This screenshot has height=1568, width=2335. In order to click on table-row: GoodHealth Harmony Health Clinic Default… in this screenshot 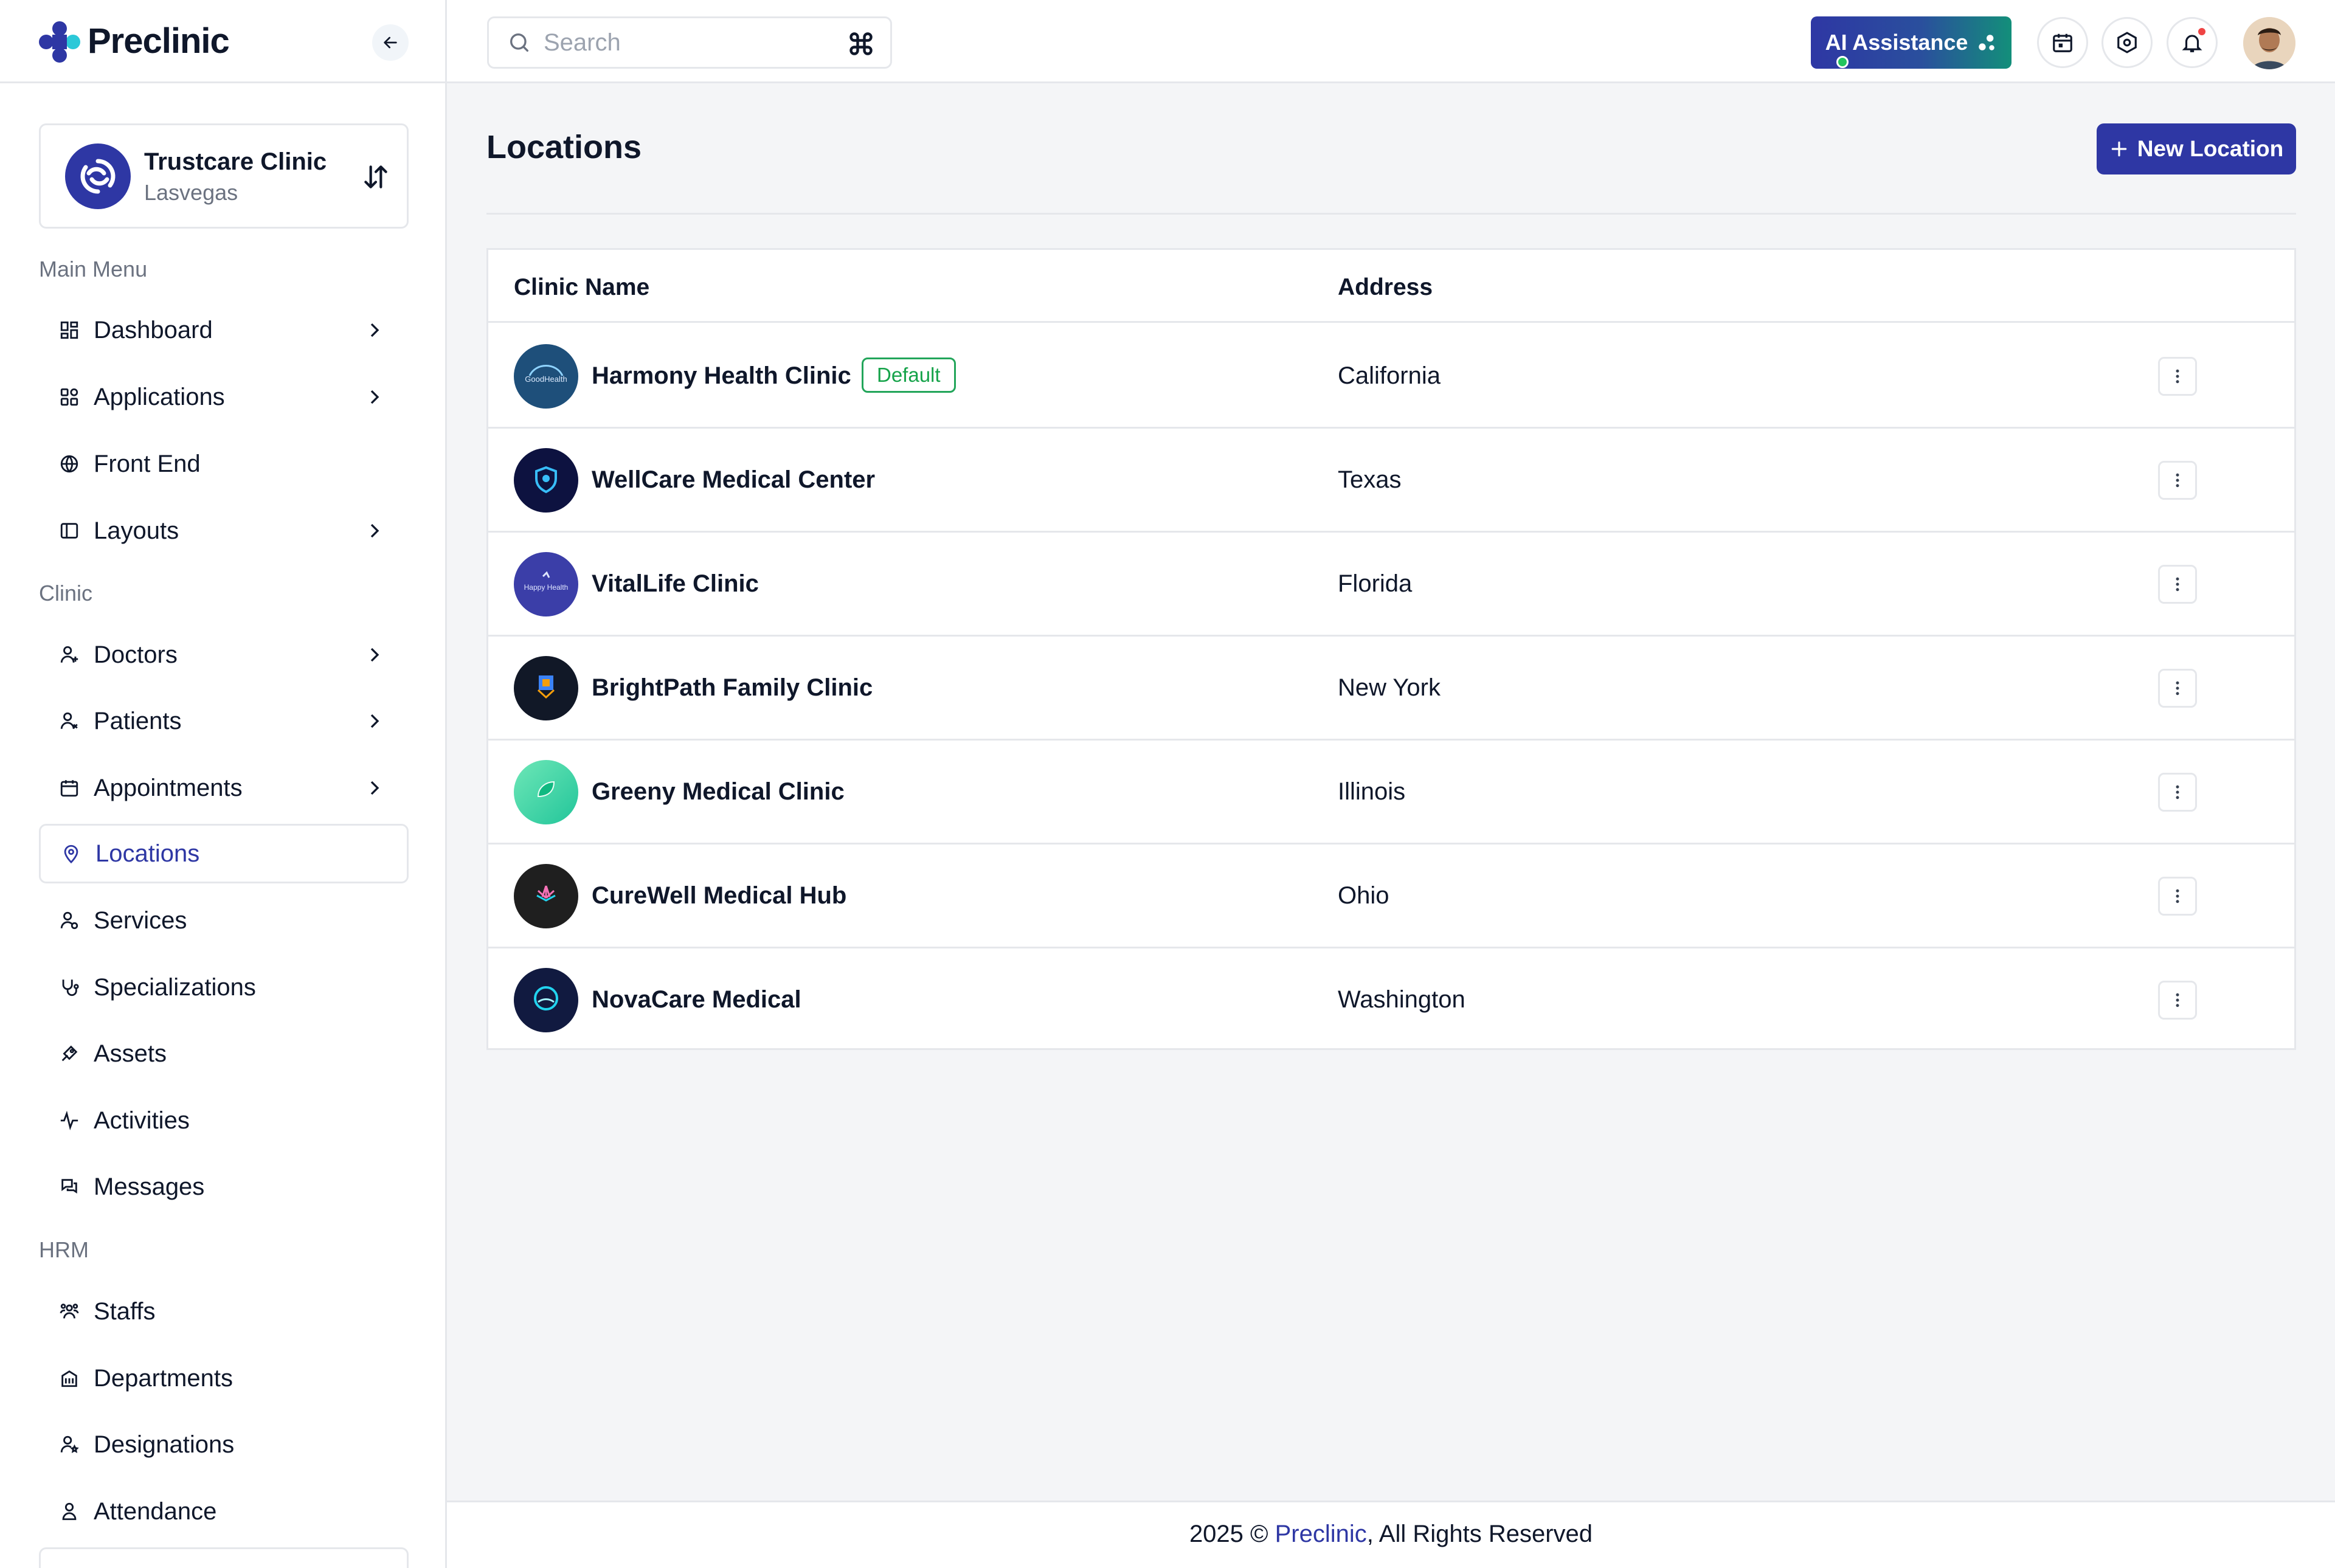, I will do `click(1391, 377)`.